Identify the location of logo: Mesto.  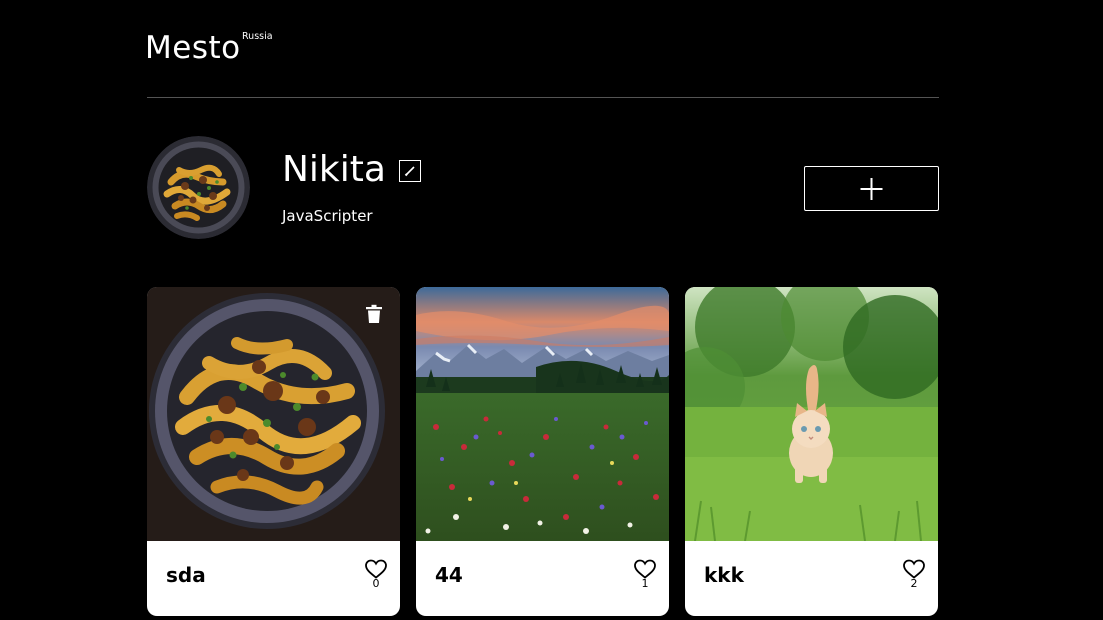
(193, 48).